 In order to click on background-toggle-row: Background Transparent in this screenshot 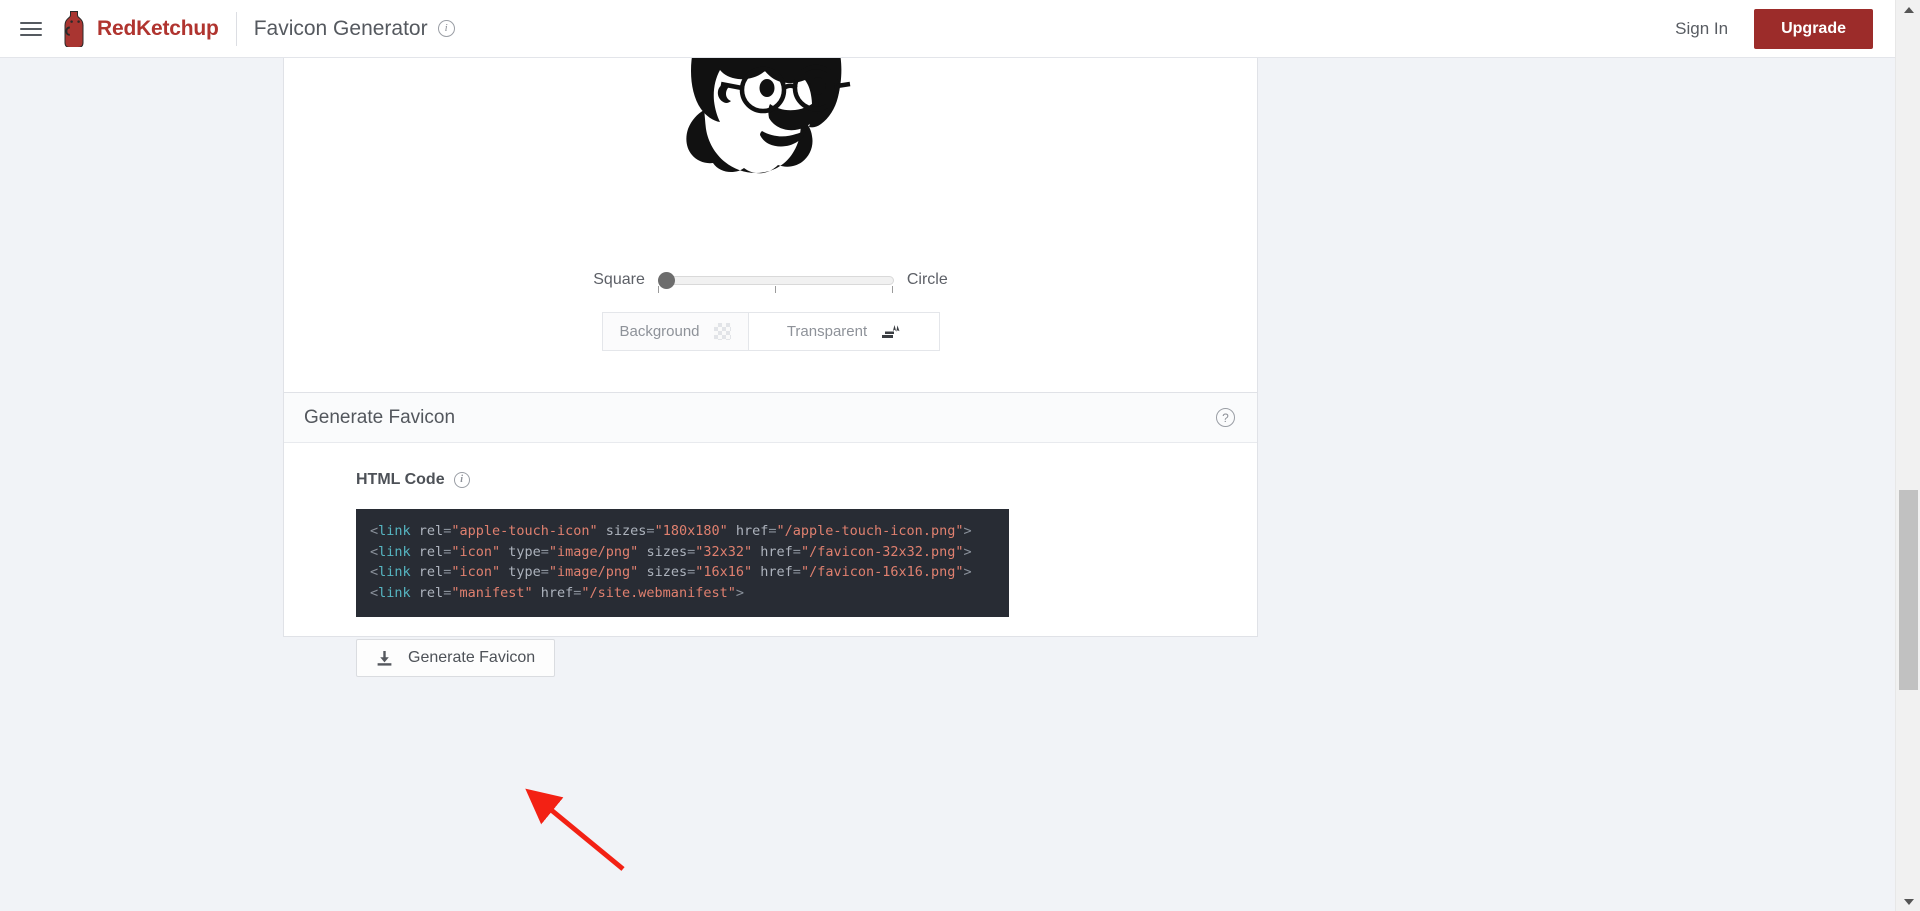, I will do `click(770, 331)`.